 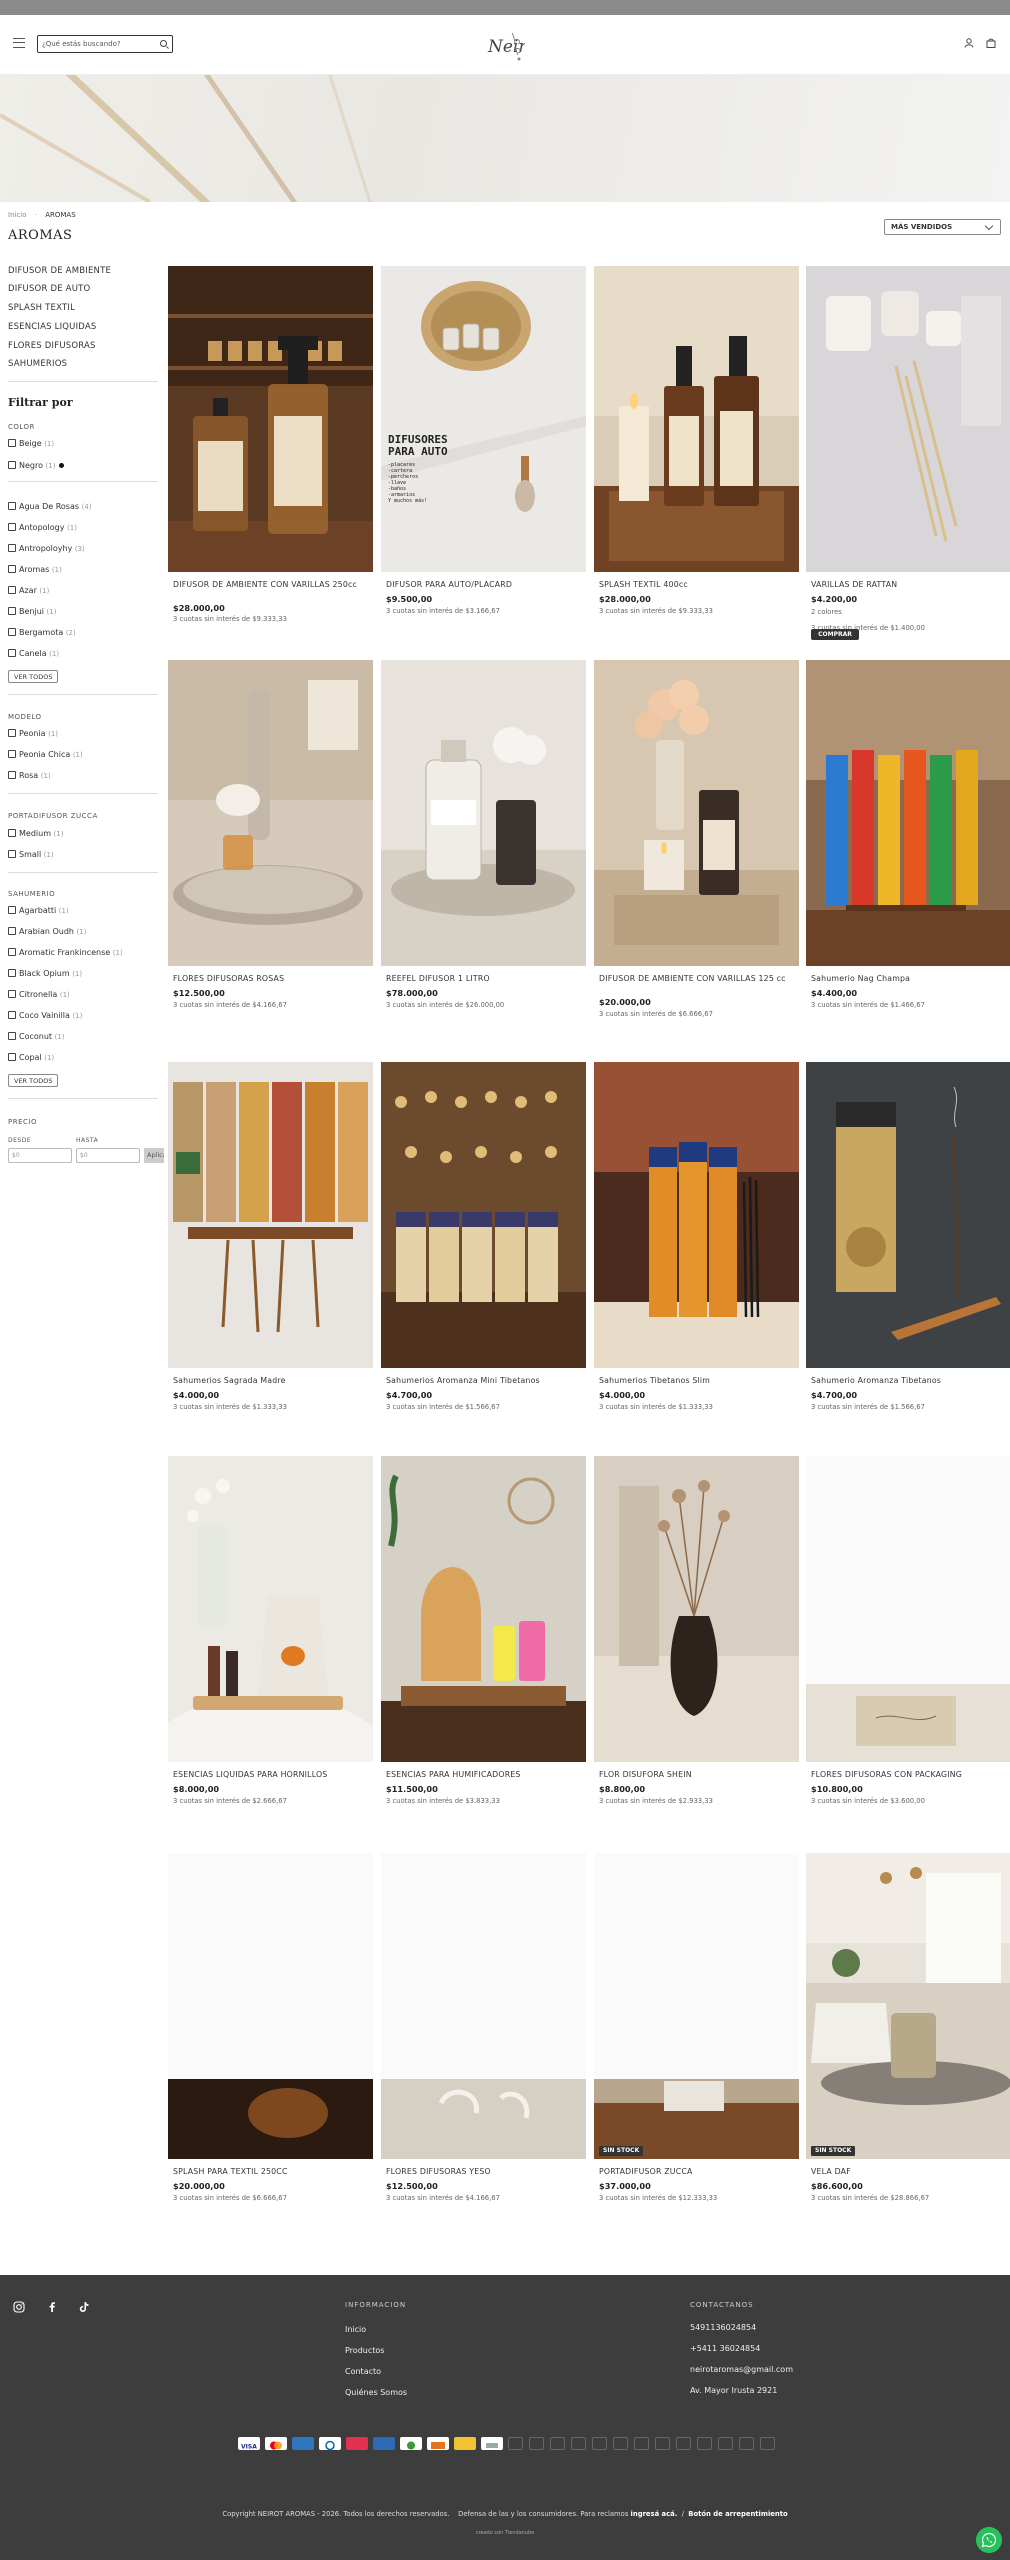 I want to click on product-name: Sahumerio Aromanza Tibetanos, so click(x=908, y=1380).